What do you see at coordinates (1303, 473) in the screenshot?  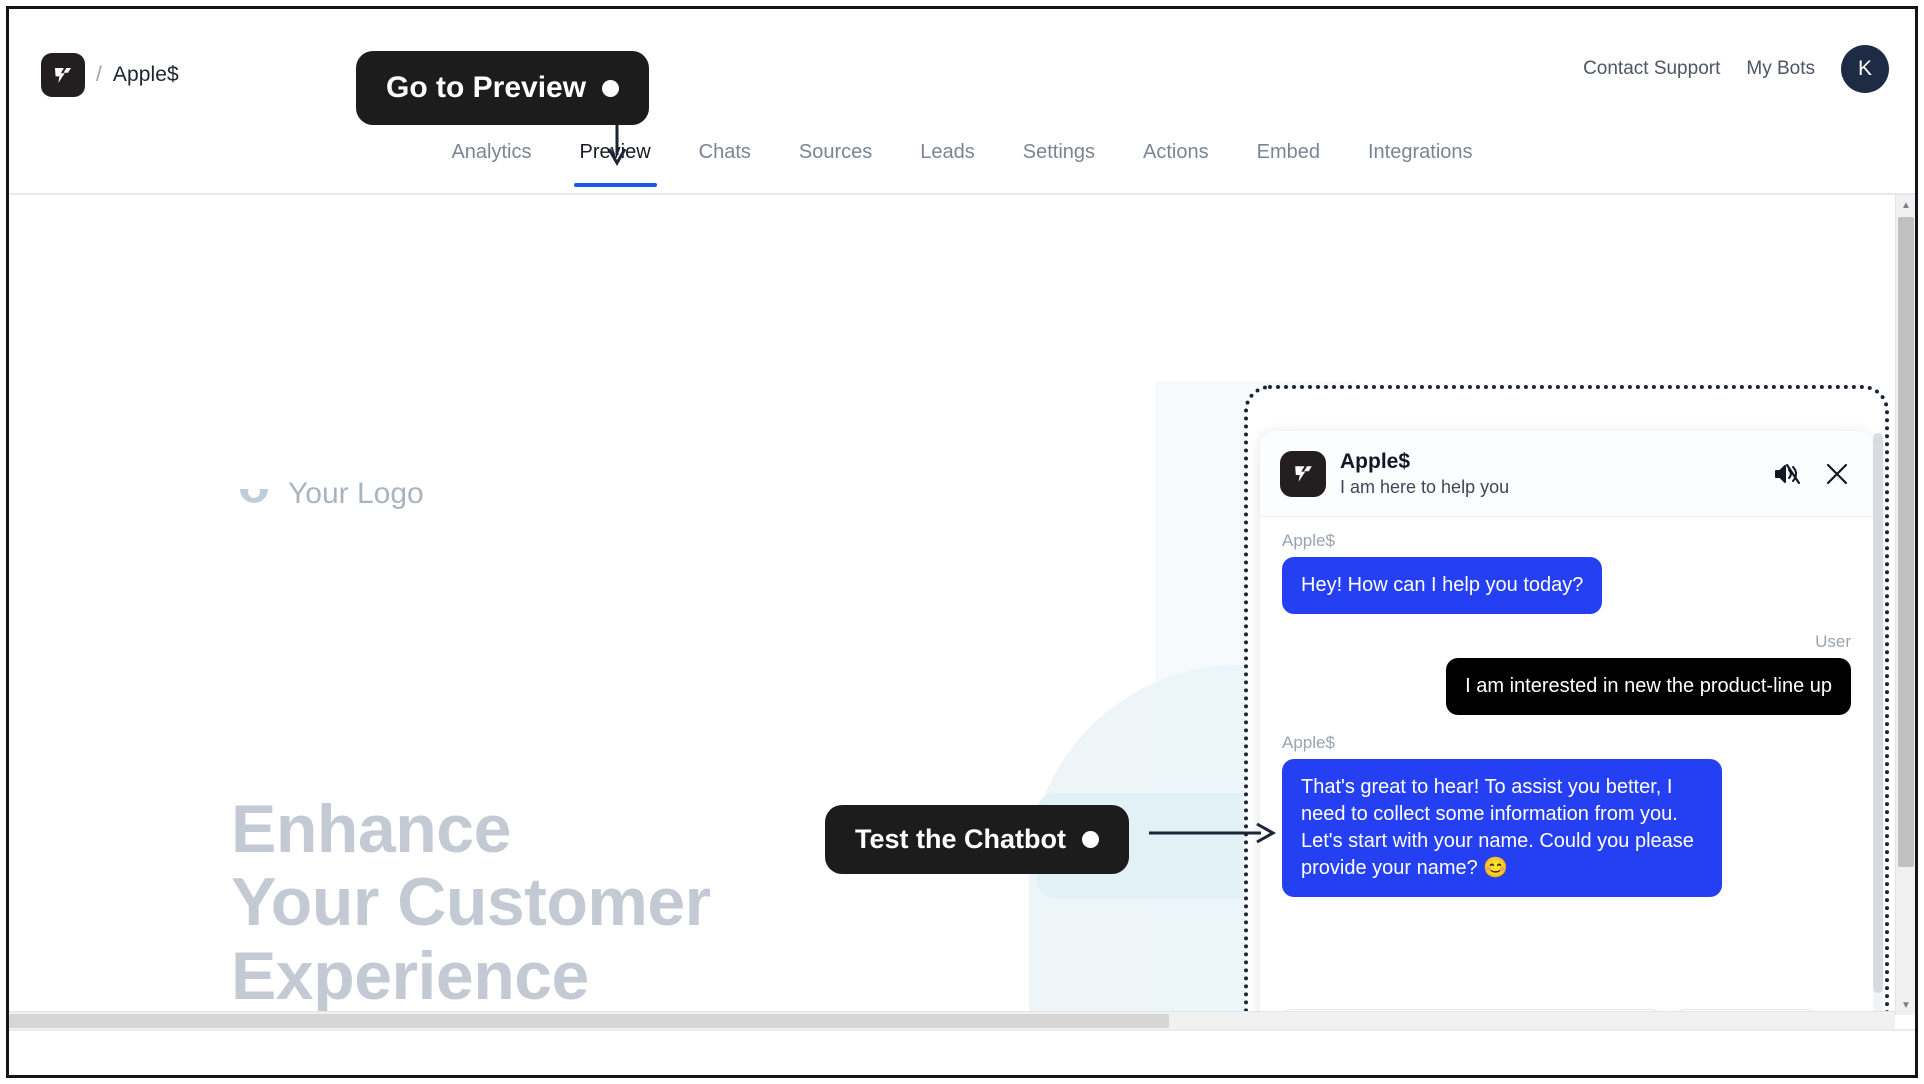 I see `chat-widget-avatar-icon` at bounding box center [1303, 473].